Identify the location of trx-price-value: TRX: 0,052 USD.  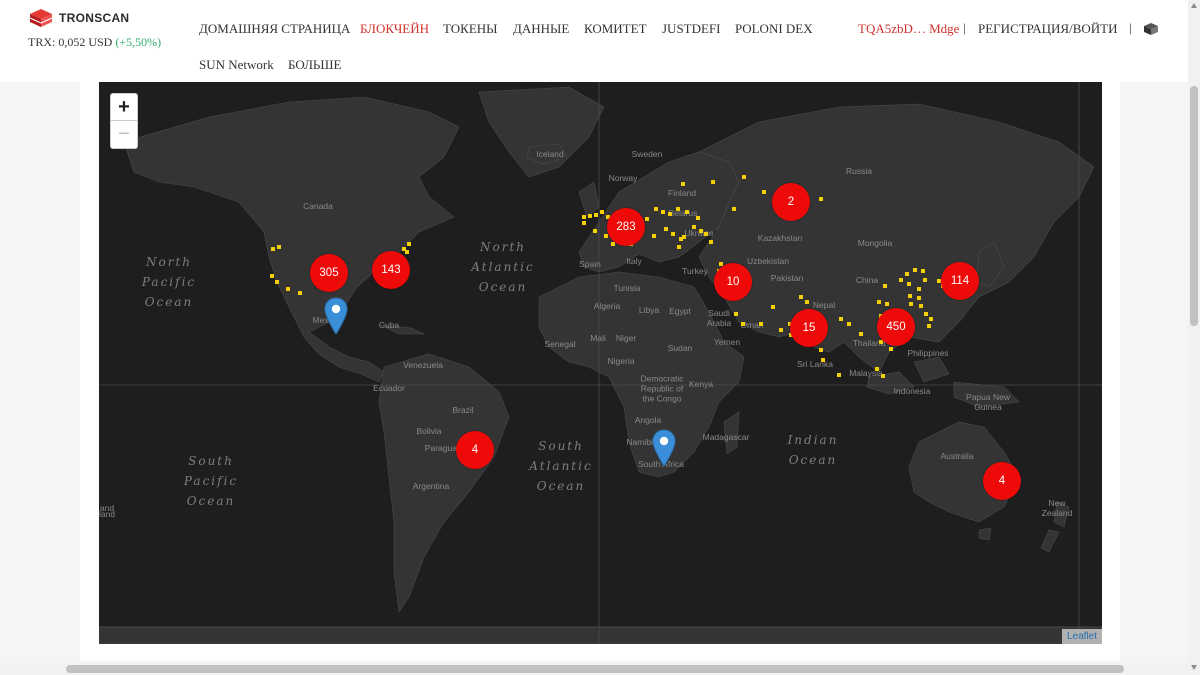
(70, 42).